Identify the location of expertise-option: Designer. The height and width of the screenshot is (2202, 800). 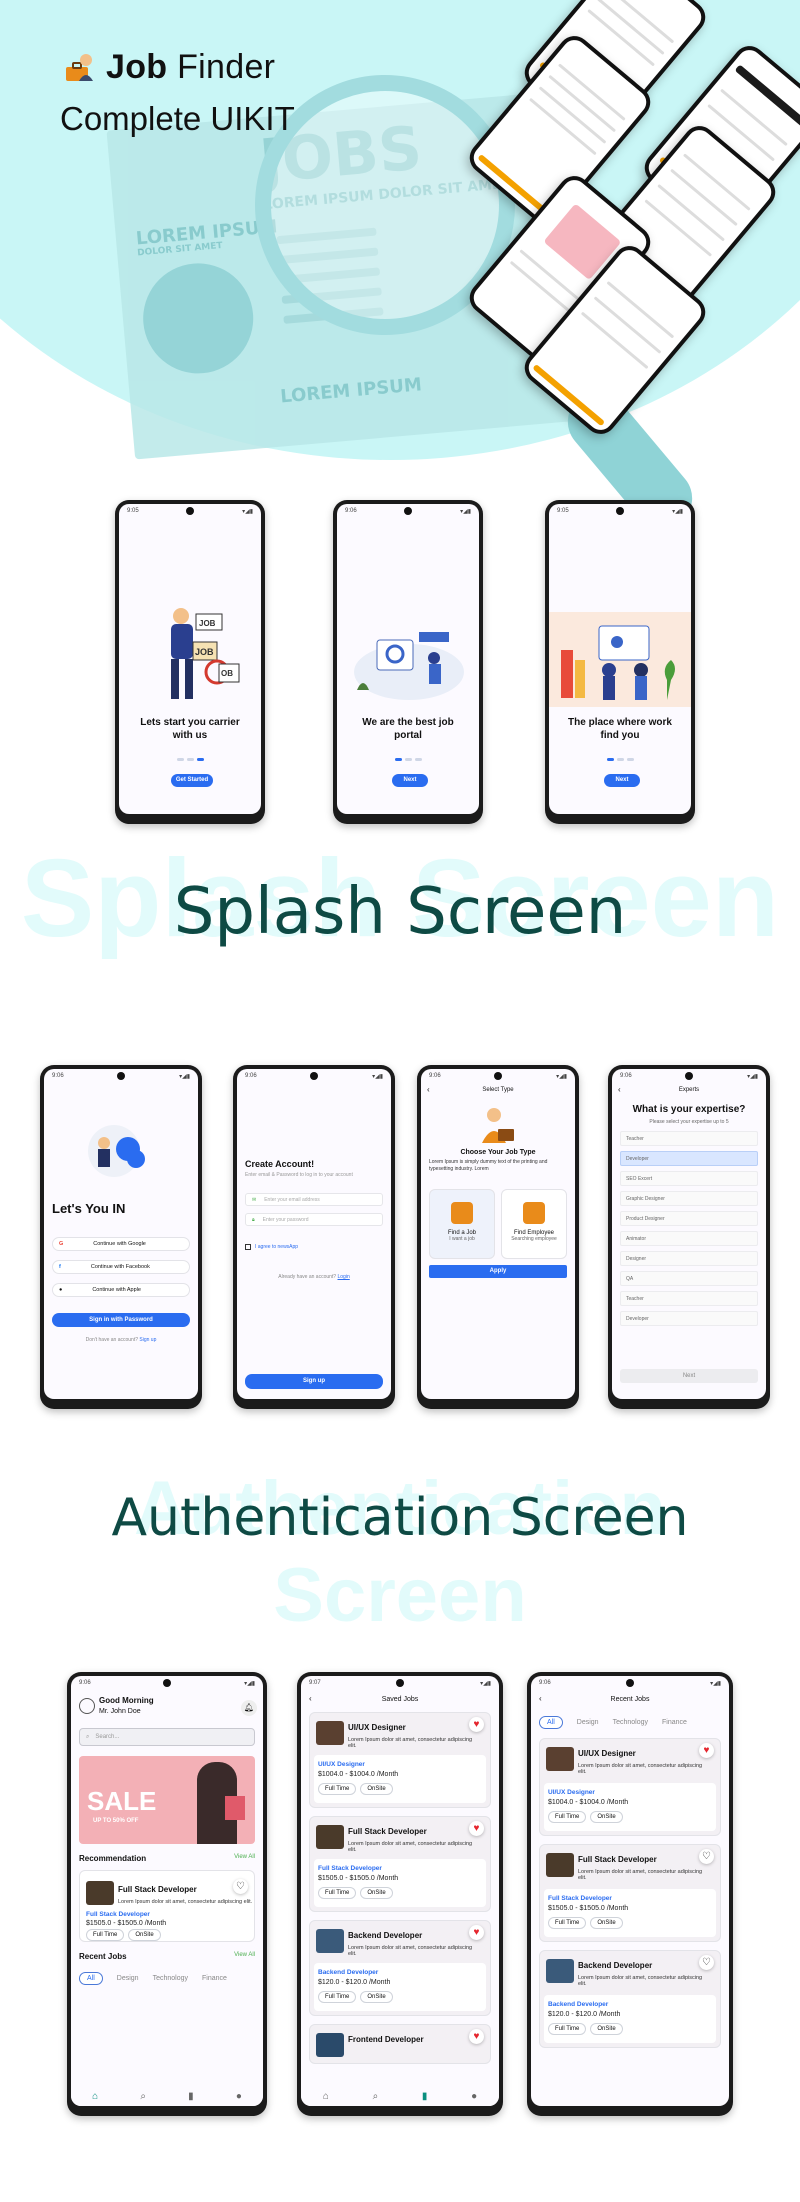
(689, 1258).